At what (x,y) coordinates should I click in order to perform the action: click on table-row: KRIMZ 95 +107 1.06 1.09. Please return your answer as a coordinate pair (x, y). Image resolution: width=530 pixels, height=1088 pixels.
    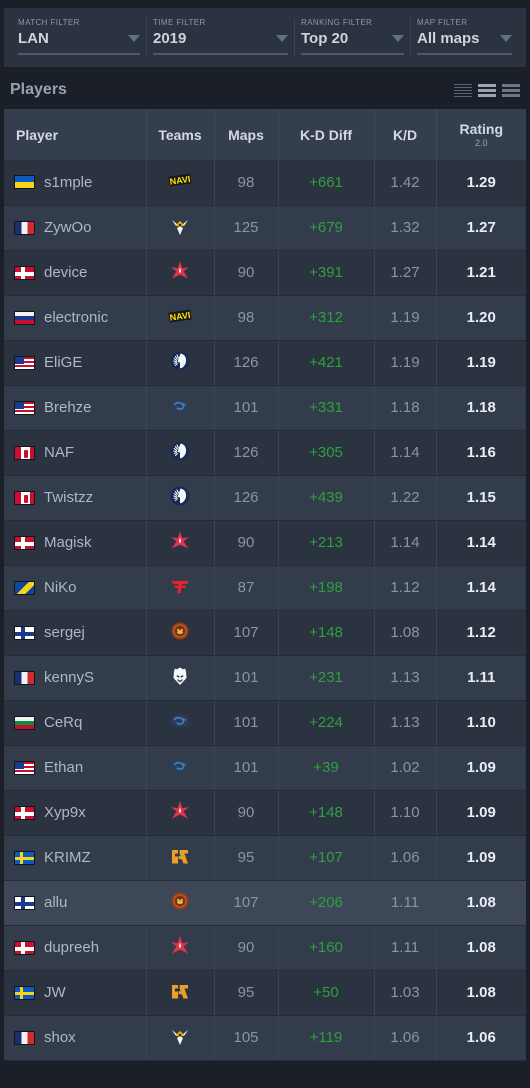
    Looking at the image, I should click on (265, 858).